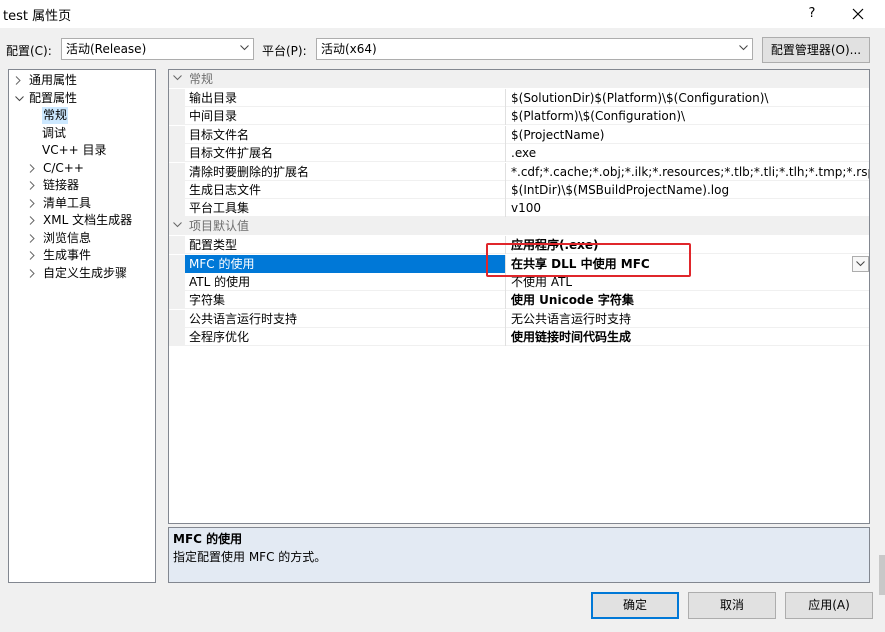 Image resolution: width=885 pixels, height=632 pixels. I want to click on property-name: ATL 的使用, so click(220, 282).